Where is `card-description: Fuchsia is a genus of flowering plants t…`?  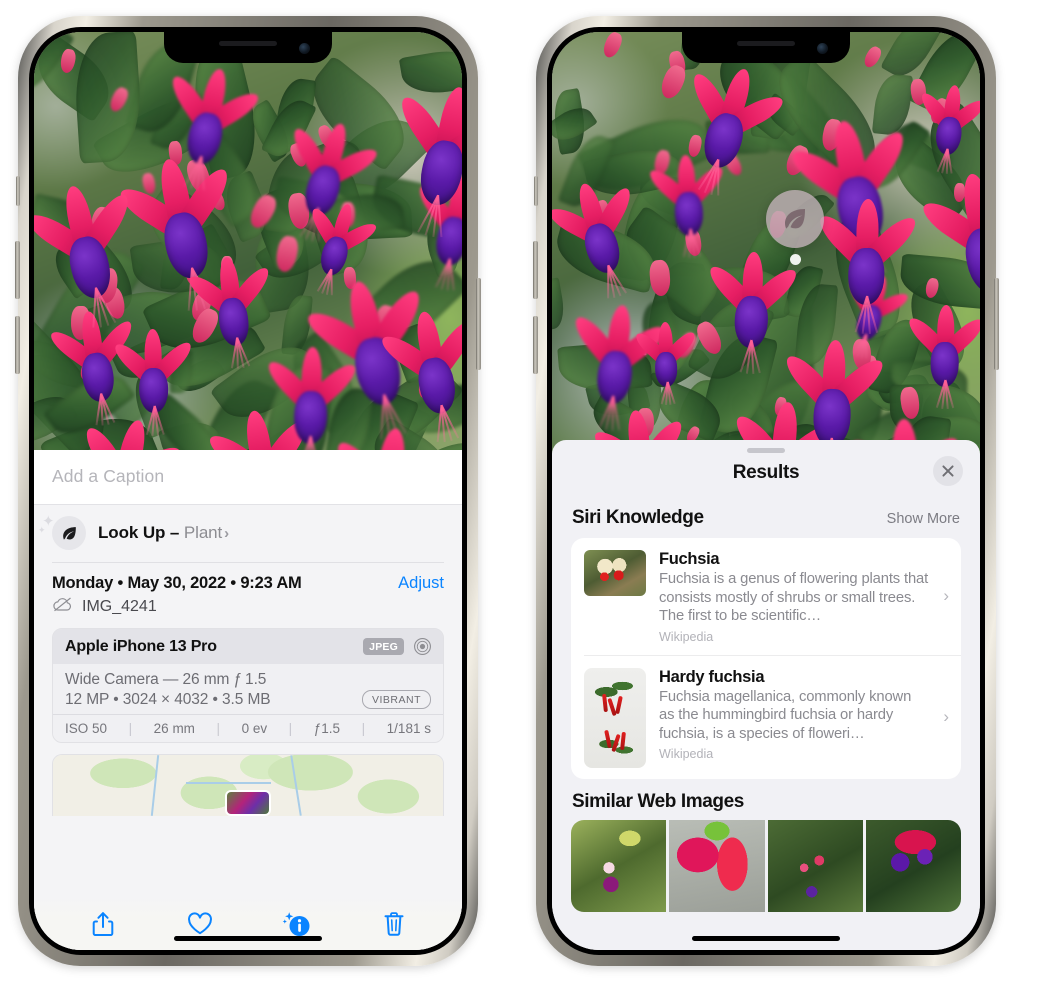 card-description: Fuchsia is a genus of flowering plants t… is located at coordinates (794, 597).